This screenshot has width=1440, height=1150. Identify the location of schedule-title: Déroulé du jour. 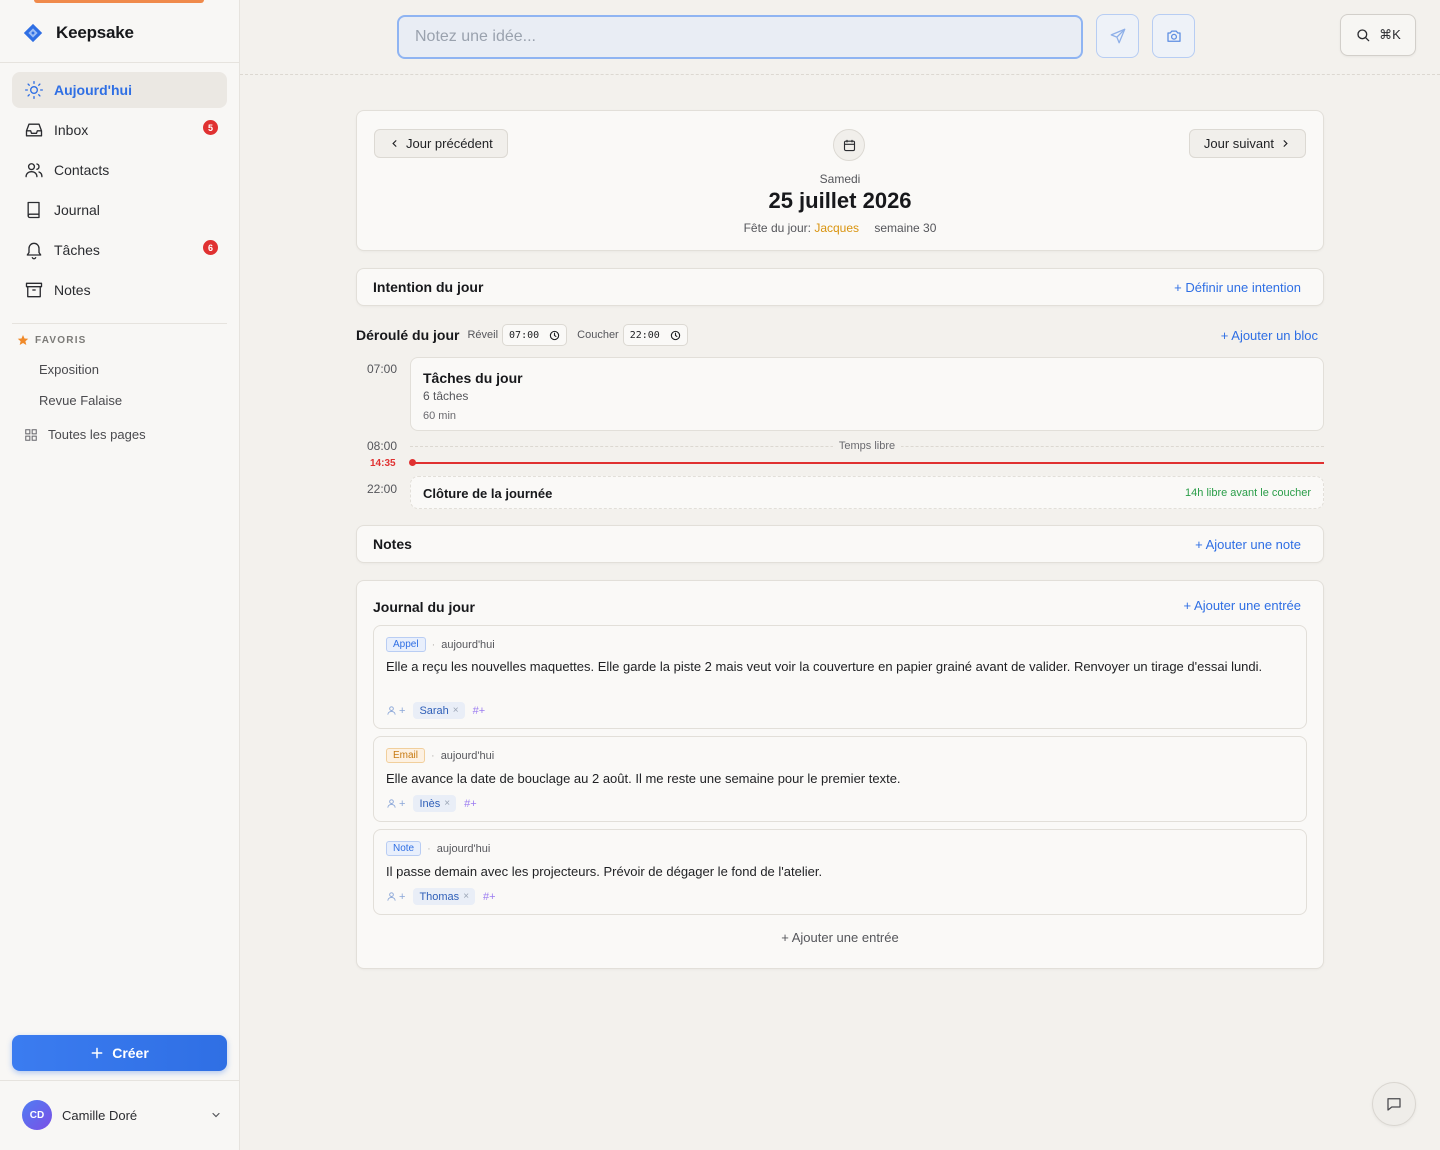
(408, 335).